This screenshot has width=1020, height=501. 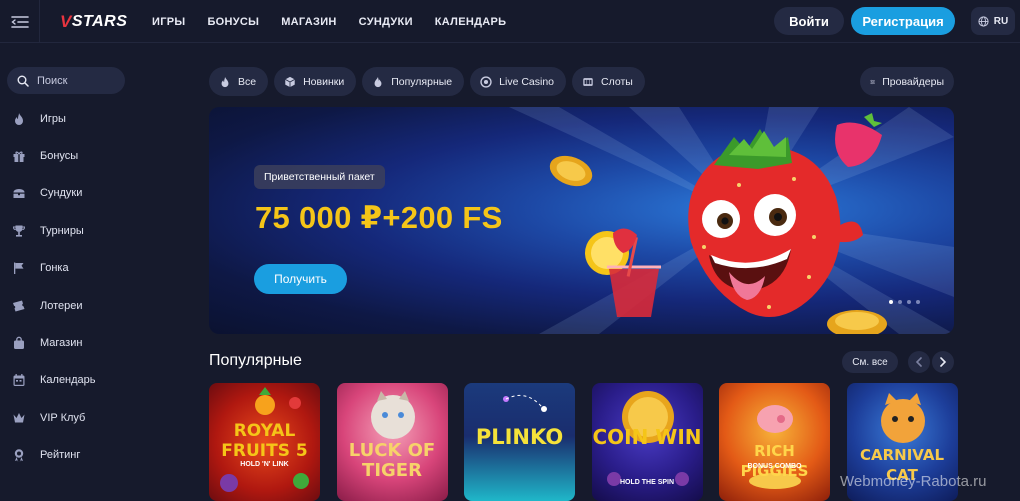 I want to click on game-title: ROYAL FRUITS 5, so click(x=264, y=441).